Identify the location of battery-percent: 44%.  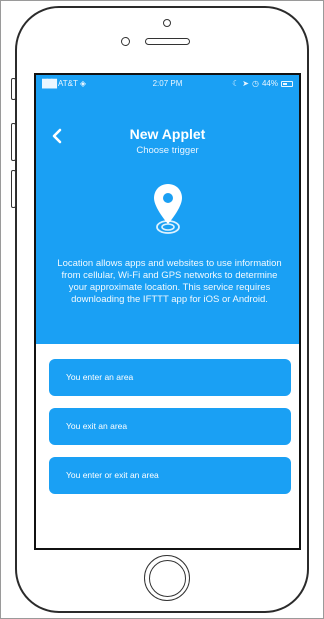
(269, 83).